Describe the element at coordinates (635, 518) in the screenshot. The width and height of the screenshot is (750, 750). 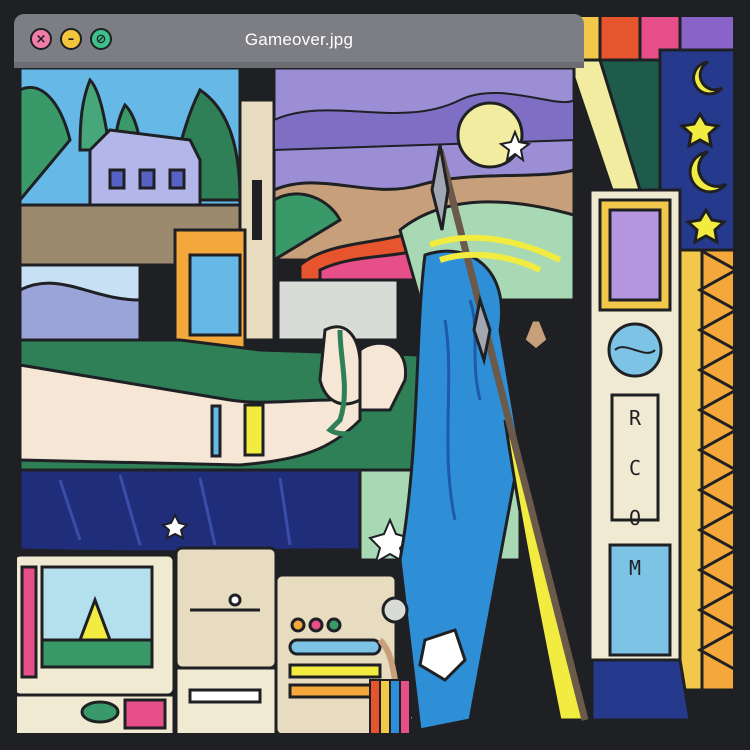
I see `poster-letter: O` at that location.